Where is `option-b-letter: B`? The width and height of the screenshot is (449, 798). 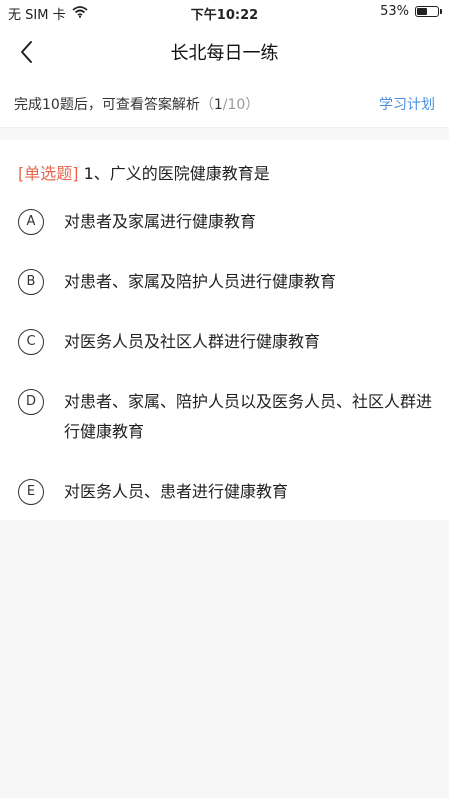 option-b-letter: B is located at coordinates (31, 282).